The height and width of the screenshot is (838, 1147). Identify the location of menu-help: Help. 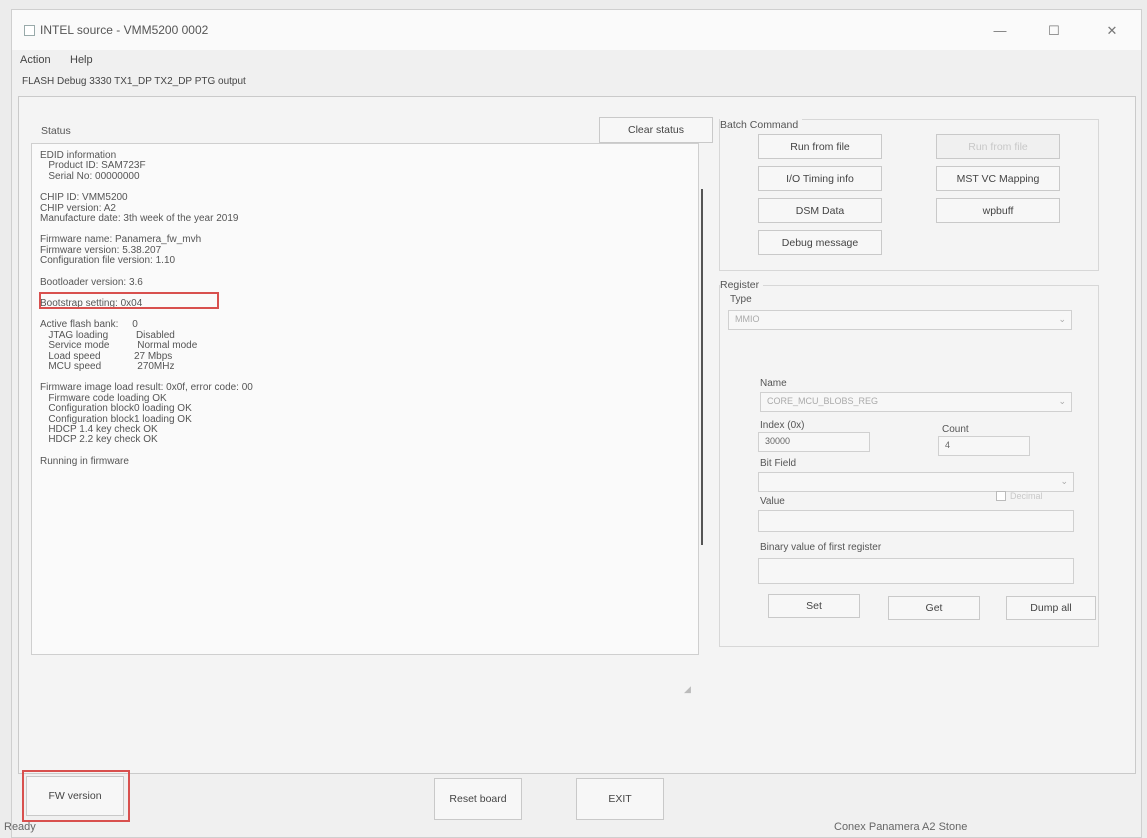
(81, 60).